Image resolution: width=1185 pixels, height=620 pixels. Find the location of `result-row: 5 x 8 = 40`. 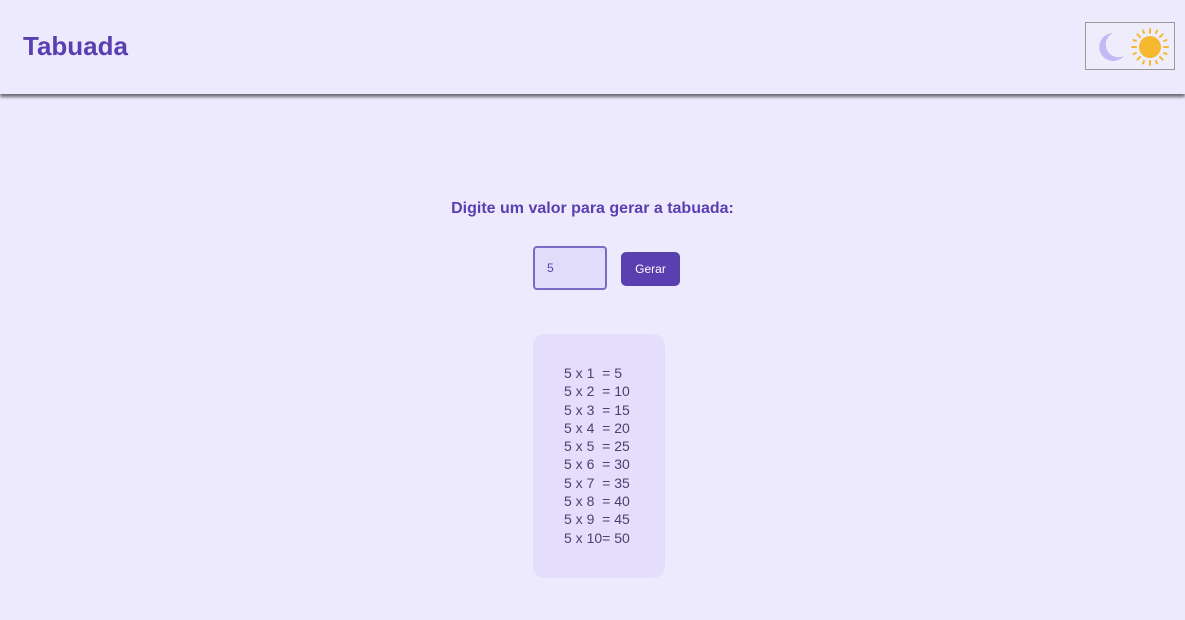

result-row: 5 x 8 = 40 is located at coordinates (597, 501).